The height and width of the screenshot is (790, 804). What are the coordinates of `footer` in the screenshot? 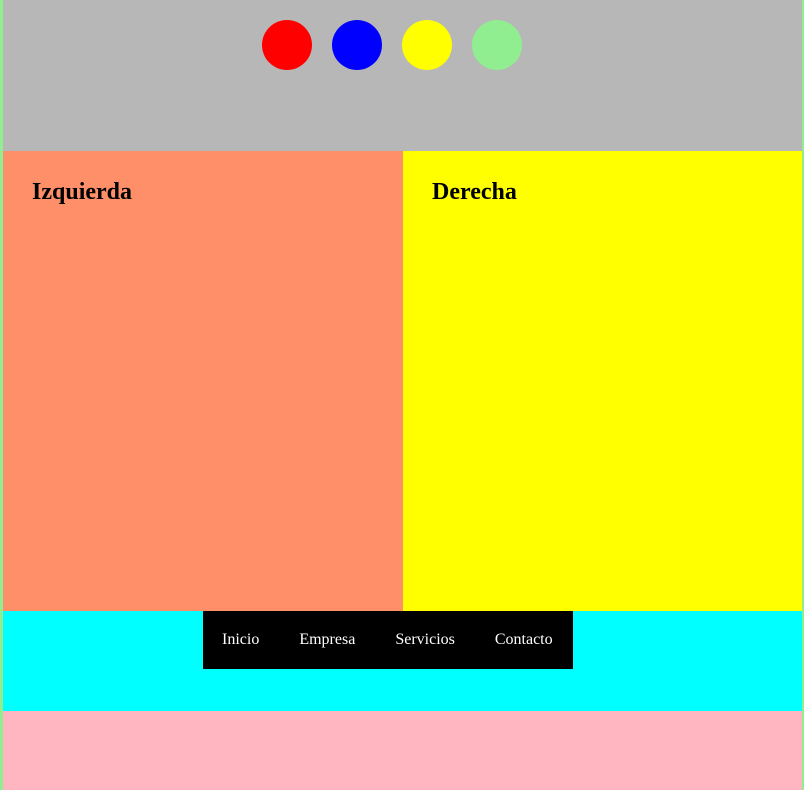 It's located at (402, 750).